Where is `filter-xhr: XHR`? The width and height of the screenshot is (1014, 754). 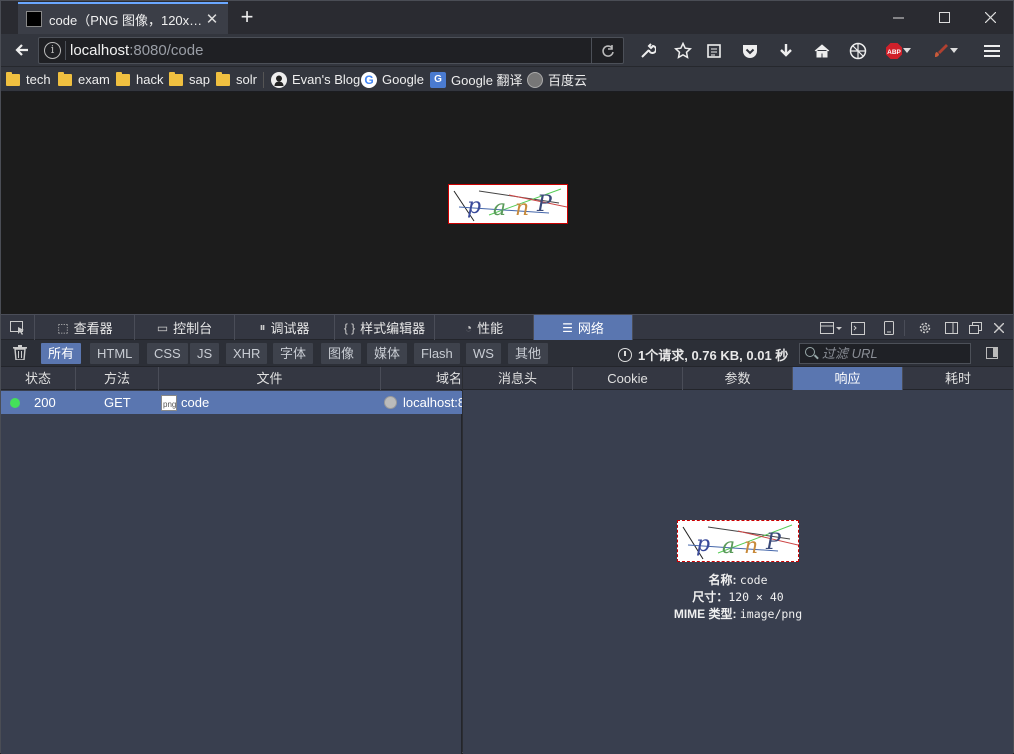 filter-xhr: XHR is located at coordinates (247, 353).